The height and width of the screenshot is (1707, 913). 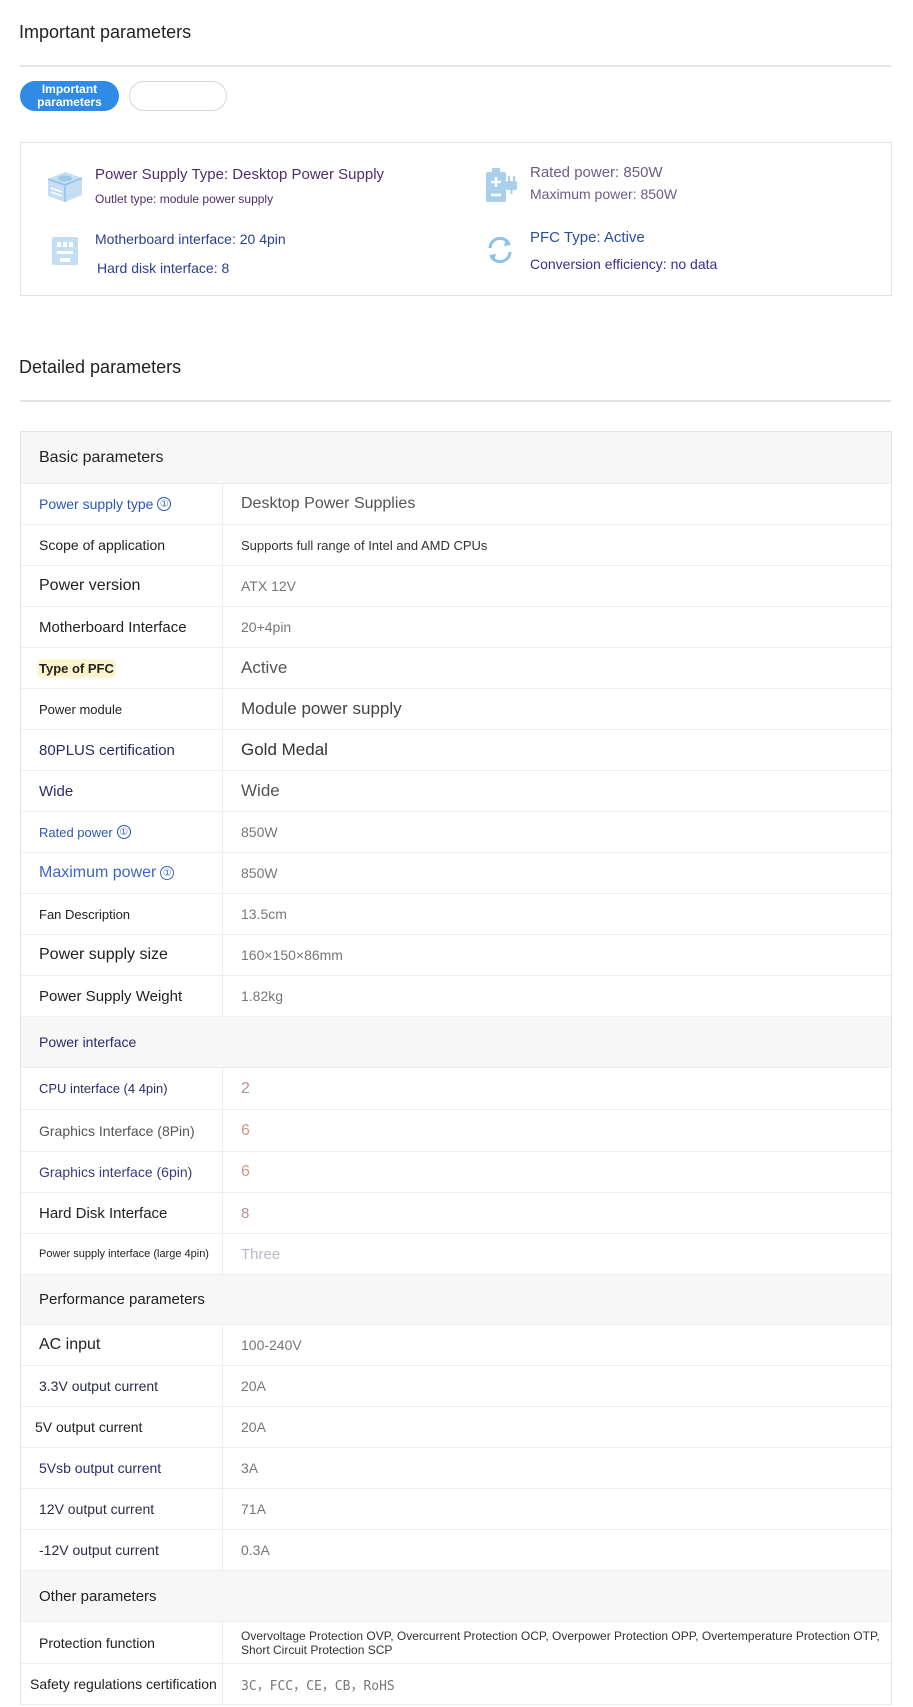 What do you see at coordinates (456, 1427) in the screenshot?
I see `table-row: 5V output current 20A` at bounding box center [456, 1427].